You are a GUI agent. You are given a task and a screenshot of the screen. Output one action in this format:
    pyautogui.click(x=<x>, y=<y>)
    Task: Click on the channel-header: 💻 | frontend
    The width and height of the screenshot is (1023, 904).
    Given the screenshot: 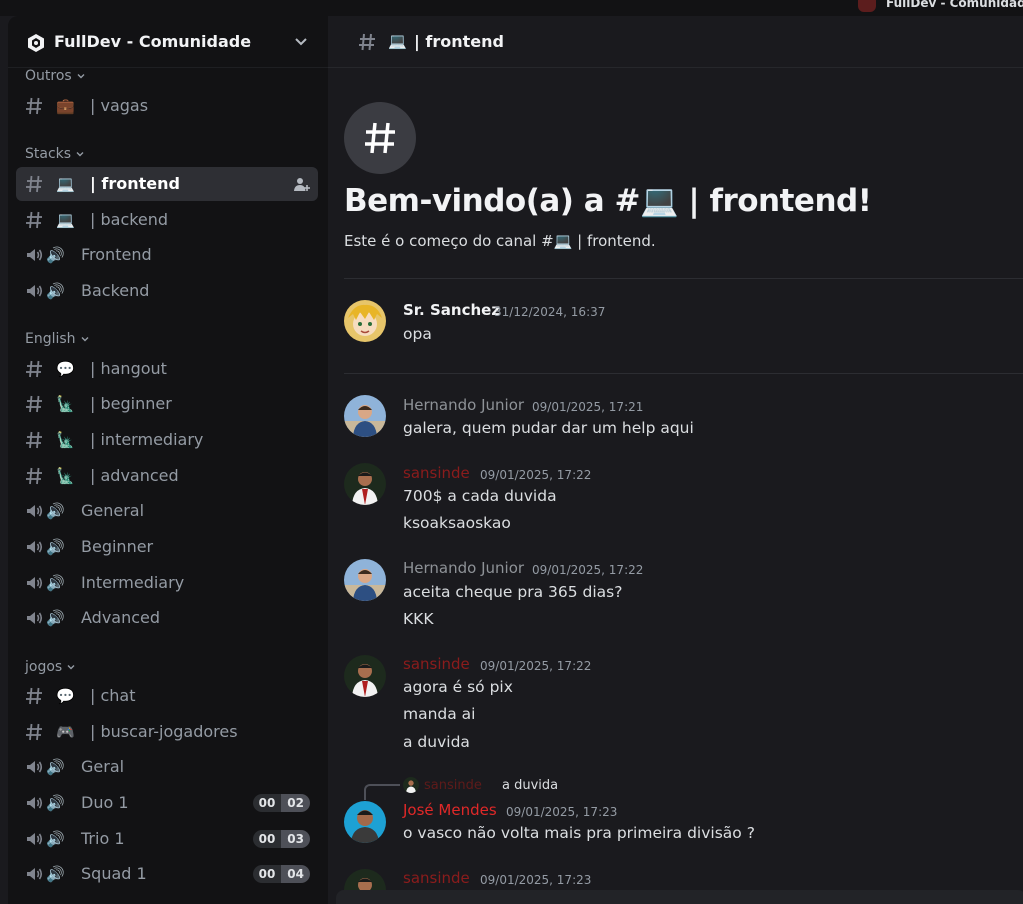 What is the action you would take?
    pyautogui.click(x=675, y=42)
    